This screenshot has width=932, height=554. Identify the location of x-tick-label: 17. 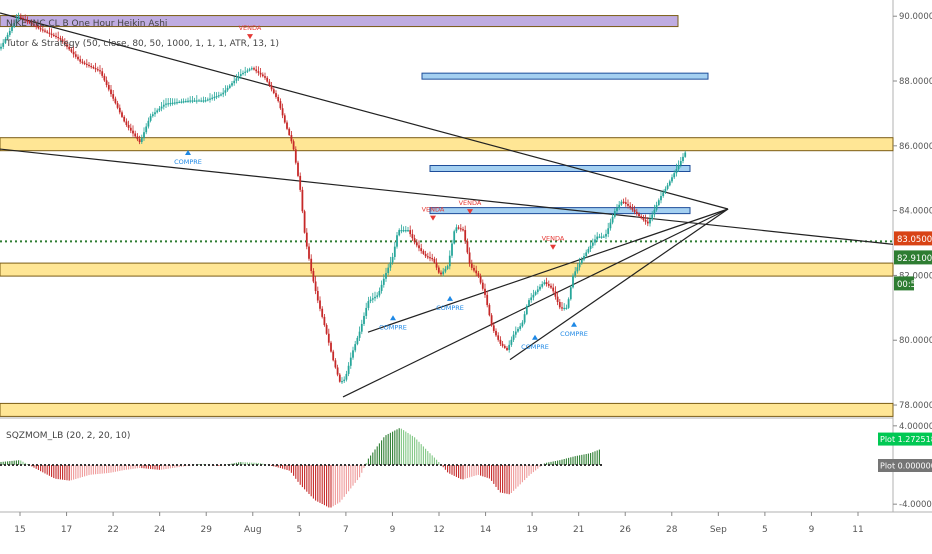
(66, 530).